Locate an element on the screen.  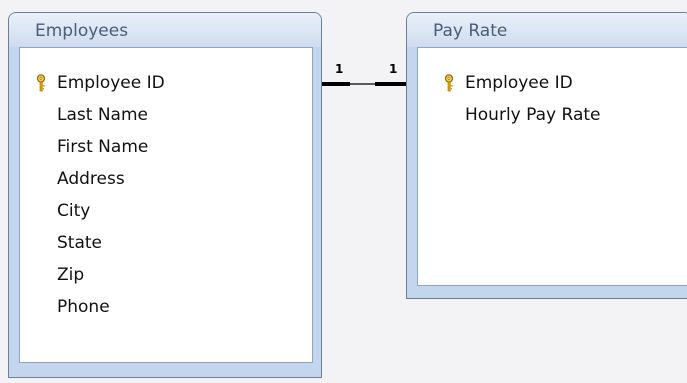
employees-table-title: Employees is located at coordinates (165, 30).